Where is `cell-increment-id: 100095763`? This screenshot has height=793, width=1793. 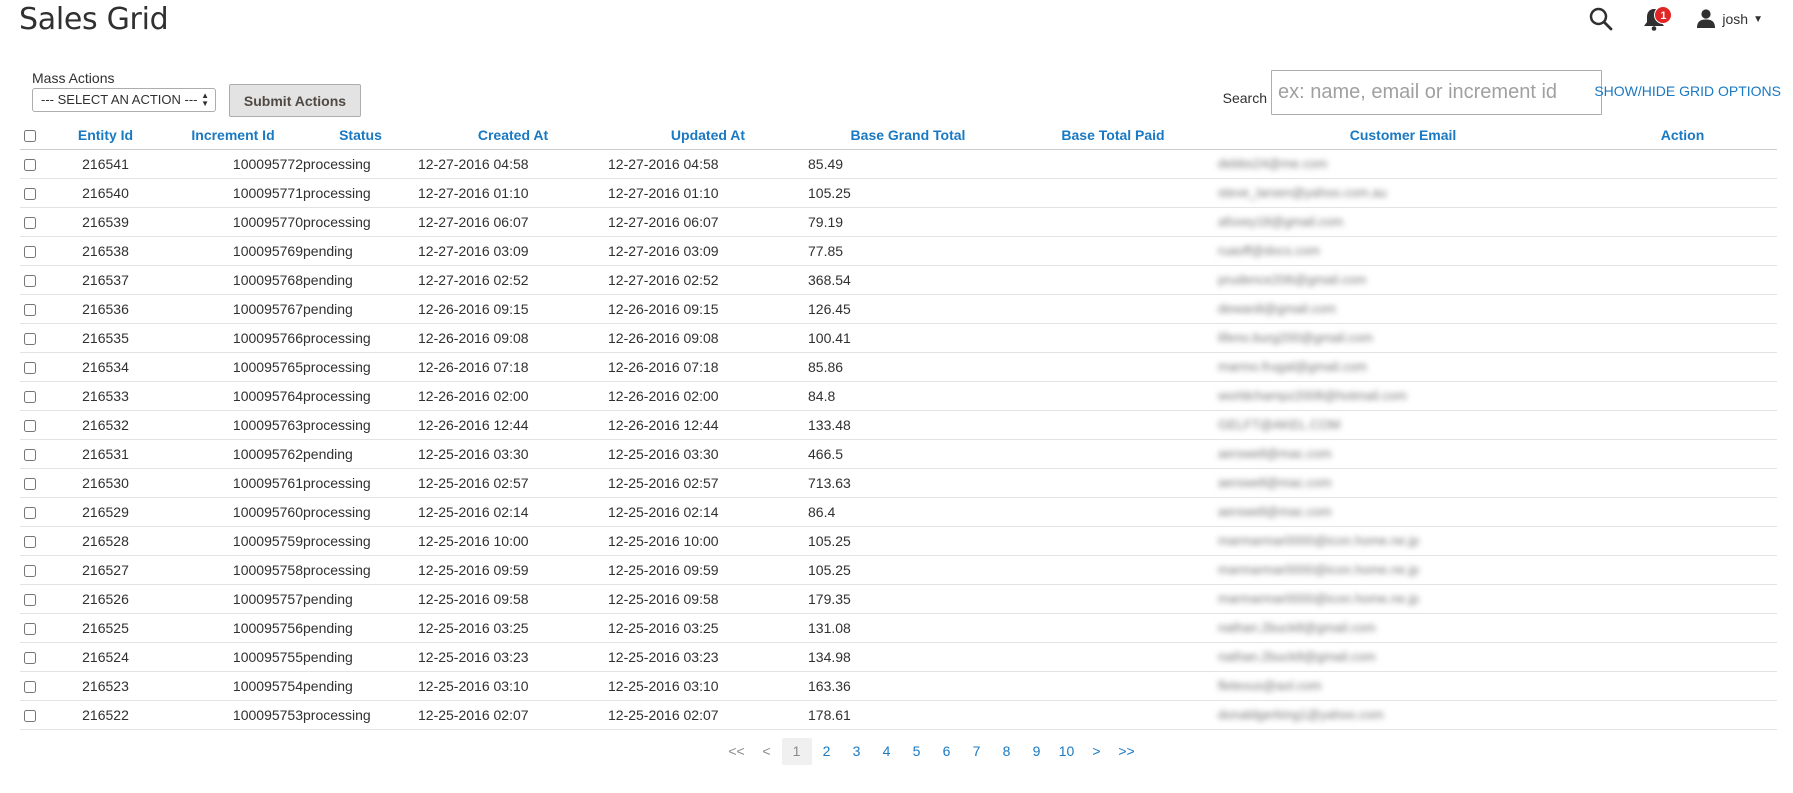 cell-increment-id: 100095763 is located at coordinates (233, 425).